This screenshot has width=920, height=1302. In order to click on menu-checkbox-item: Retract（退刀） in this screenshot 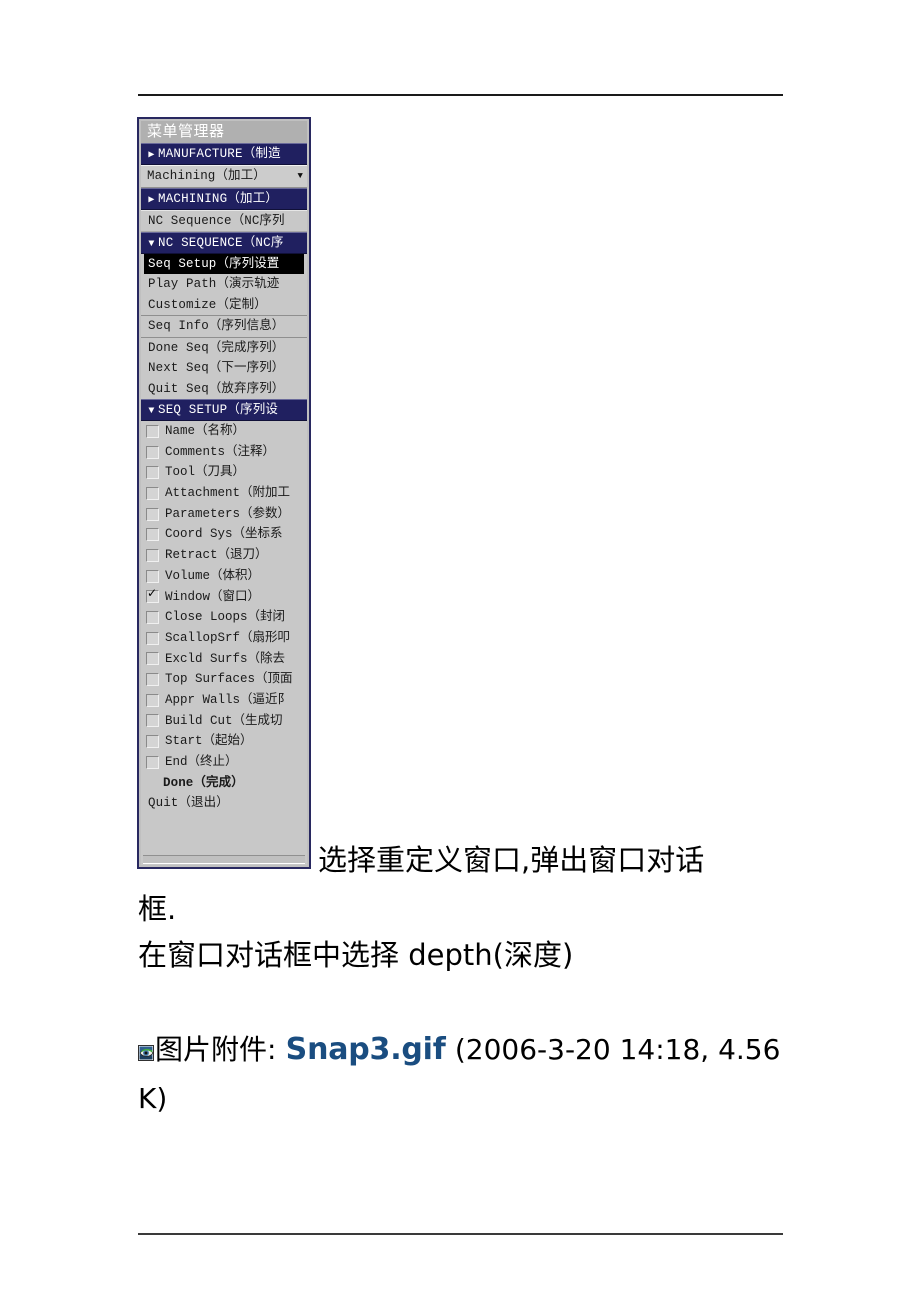, I will do `click(224, 555)`.